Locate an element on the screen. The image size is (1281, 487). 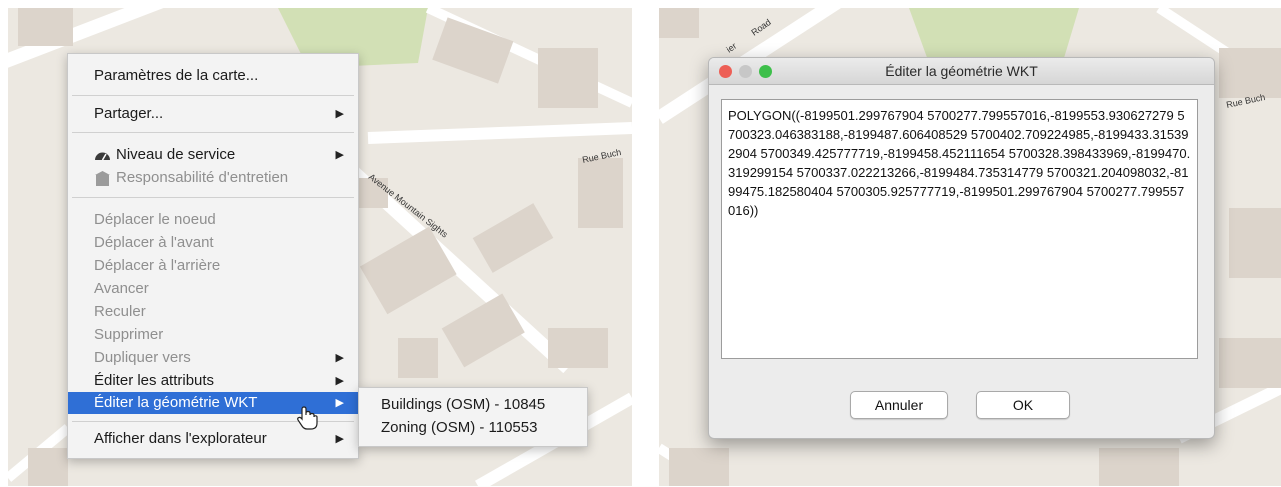
hand-cursor-icon is located at coordinates (307, 418).